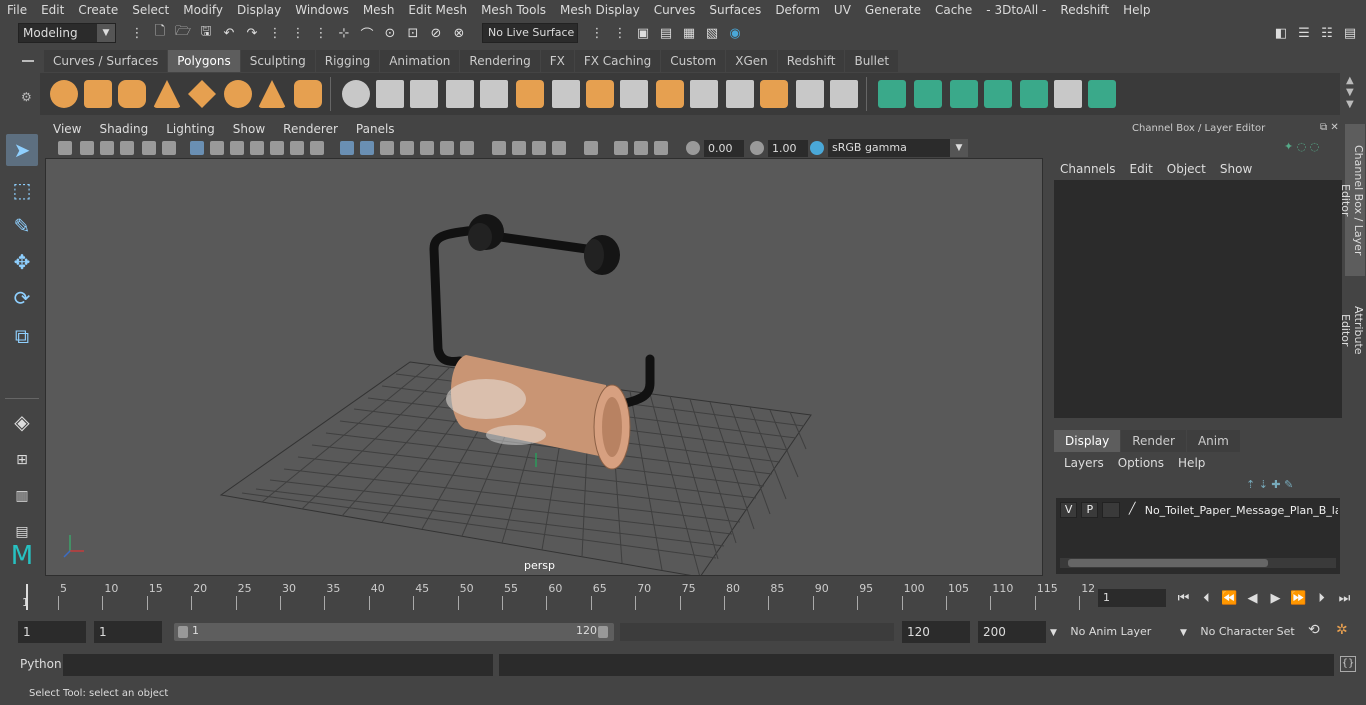 Image resolution: width=1366 pixels, height=705 pixels. Describe the element at coordinates (22, 336) in the screenshot. I see `scale-tool-icon: ⧉` at that location.